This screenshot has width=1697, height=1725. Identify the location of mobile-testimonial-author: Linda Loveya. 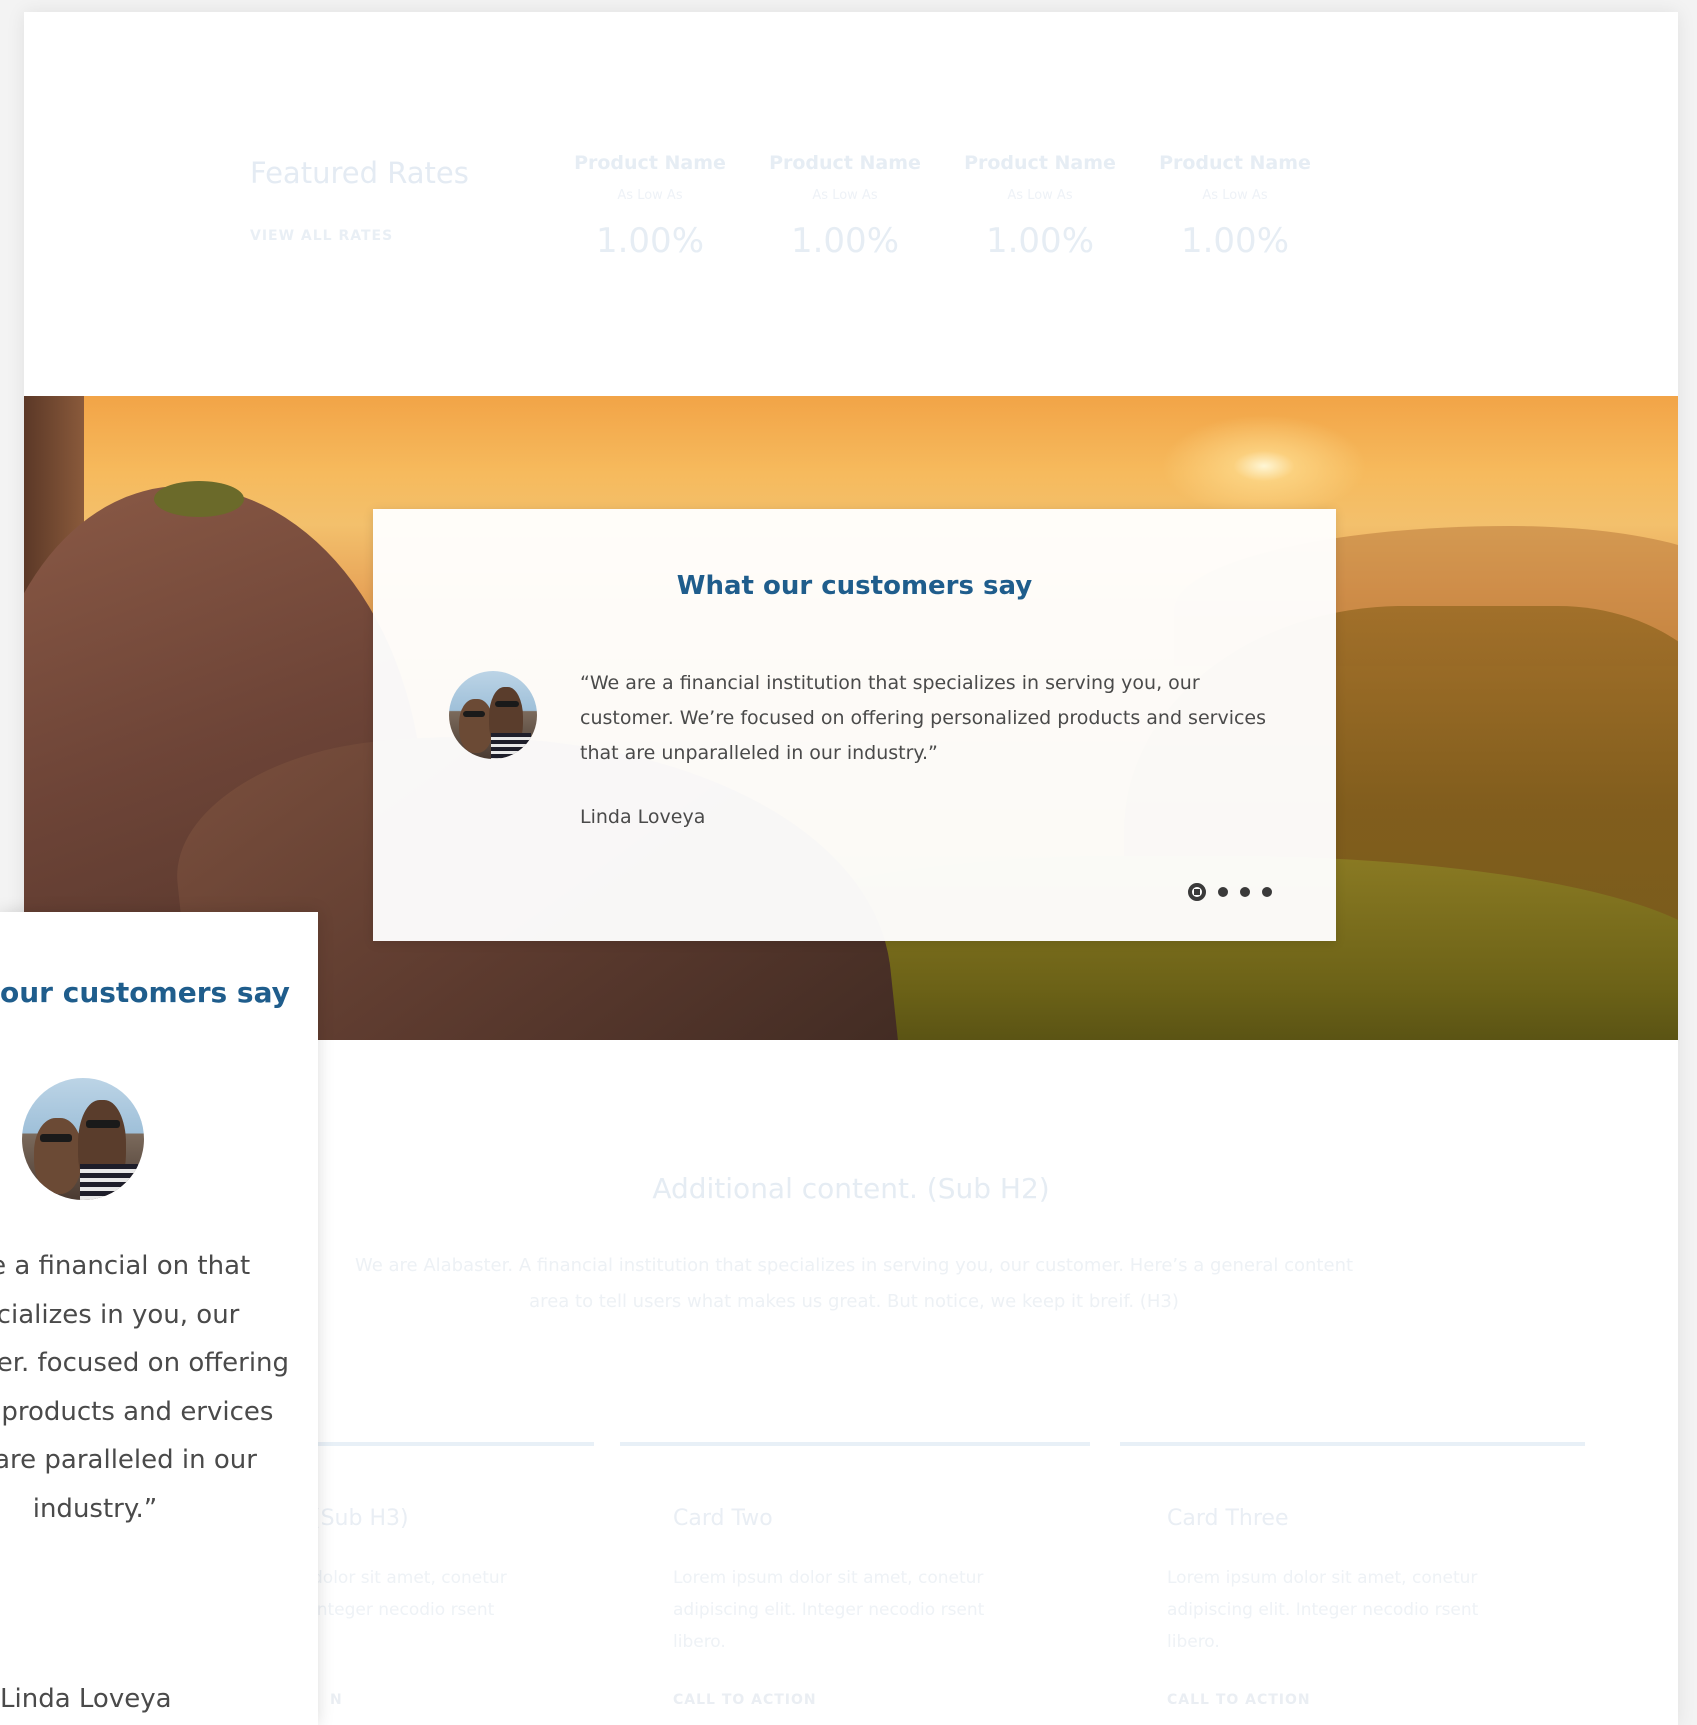
(86, 1699).